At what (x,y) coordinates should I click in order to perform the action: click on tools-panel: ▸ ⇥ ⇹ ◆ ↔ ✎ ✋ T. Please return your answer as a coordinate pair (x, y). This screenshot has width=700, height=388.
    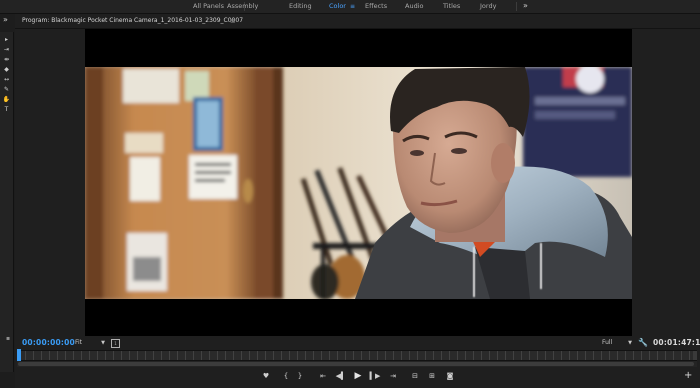
    Looking at the image, I should click on (7, 202).